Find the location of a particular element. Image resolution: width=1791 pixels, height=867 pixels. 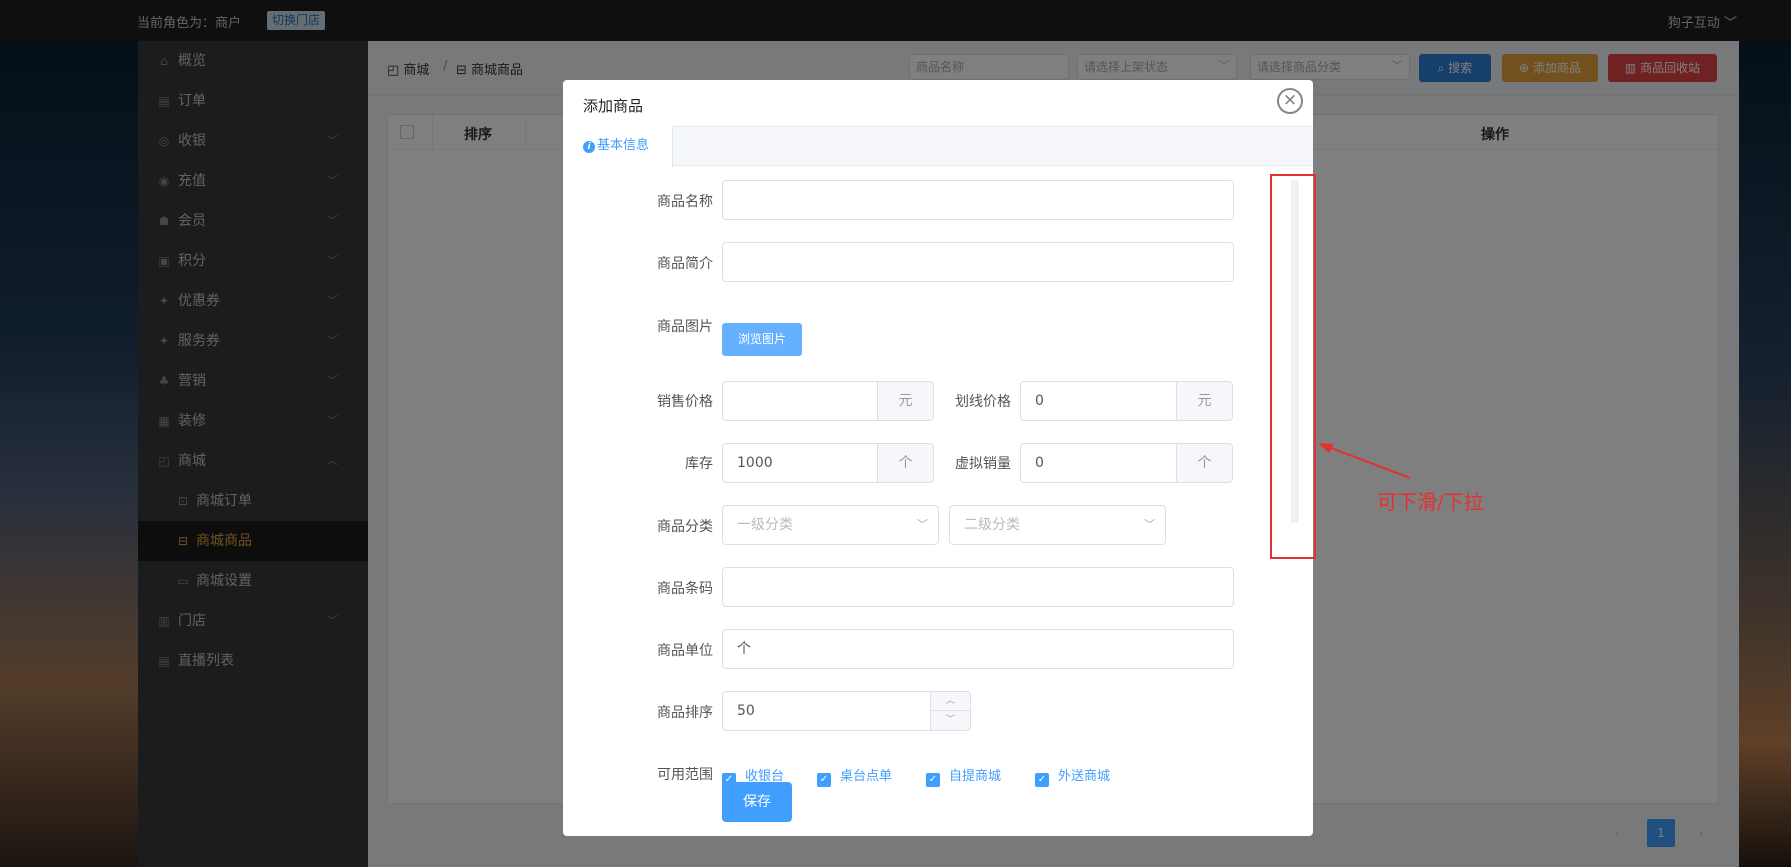

category-label: 商品分类 is located at coordinates (685, 527).